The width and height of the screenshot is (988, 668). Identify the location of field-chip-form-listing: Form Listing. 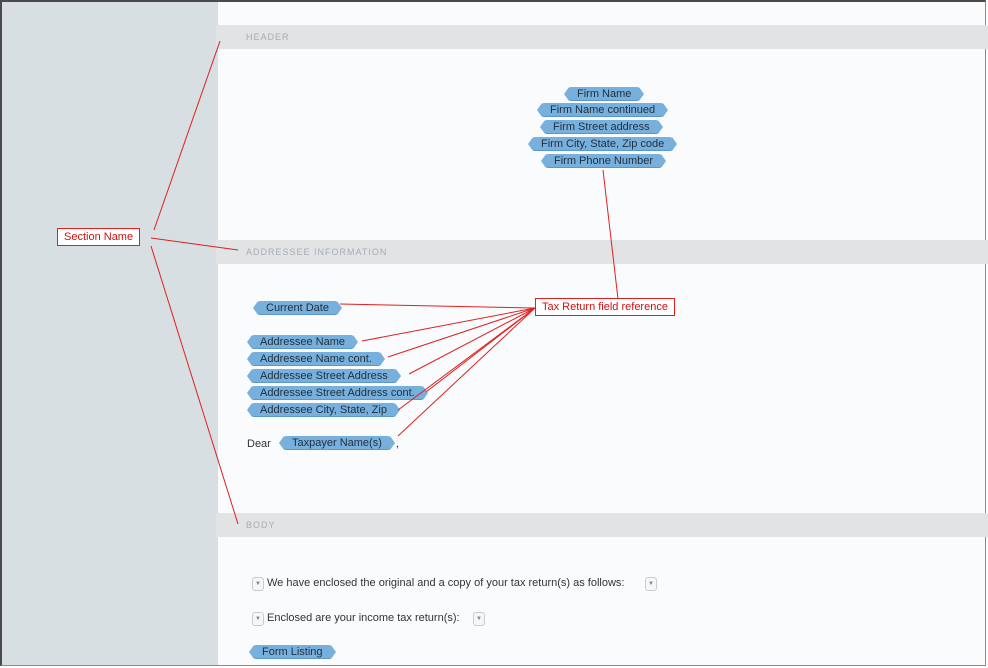
(292, 652).